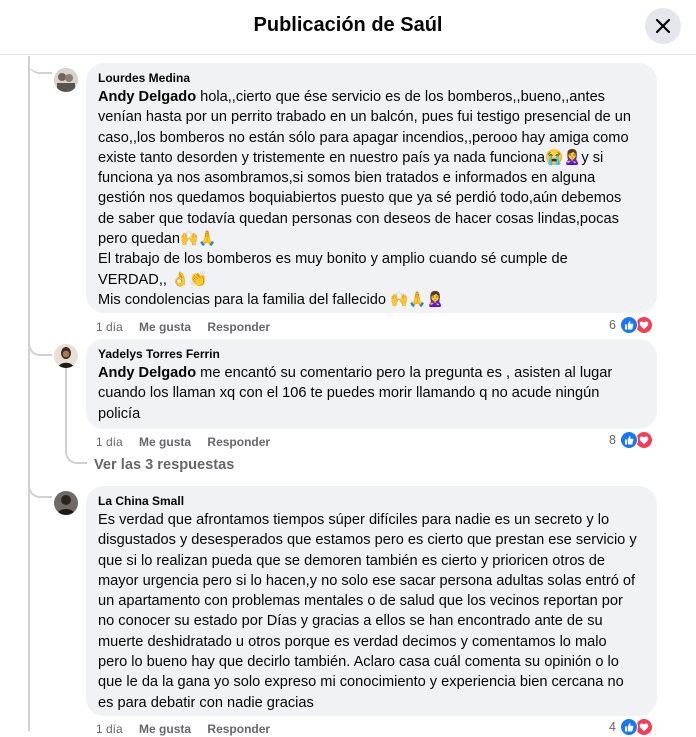  What do you see at coordinates (612, 325) in the screenshot?
I see `reaction-count: 6` at bounding box center [612, 325].